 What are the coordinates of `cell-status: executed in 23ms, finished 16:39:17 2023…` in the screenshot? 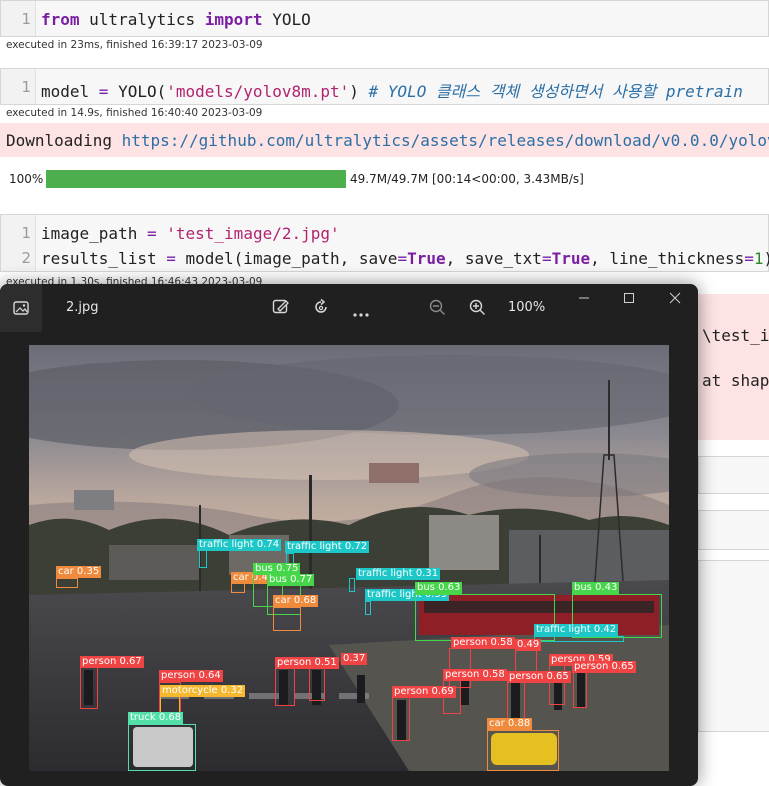 It's located at (134, 45).